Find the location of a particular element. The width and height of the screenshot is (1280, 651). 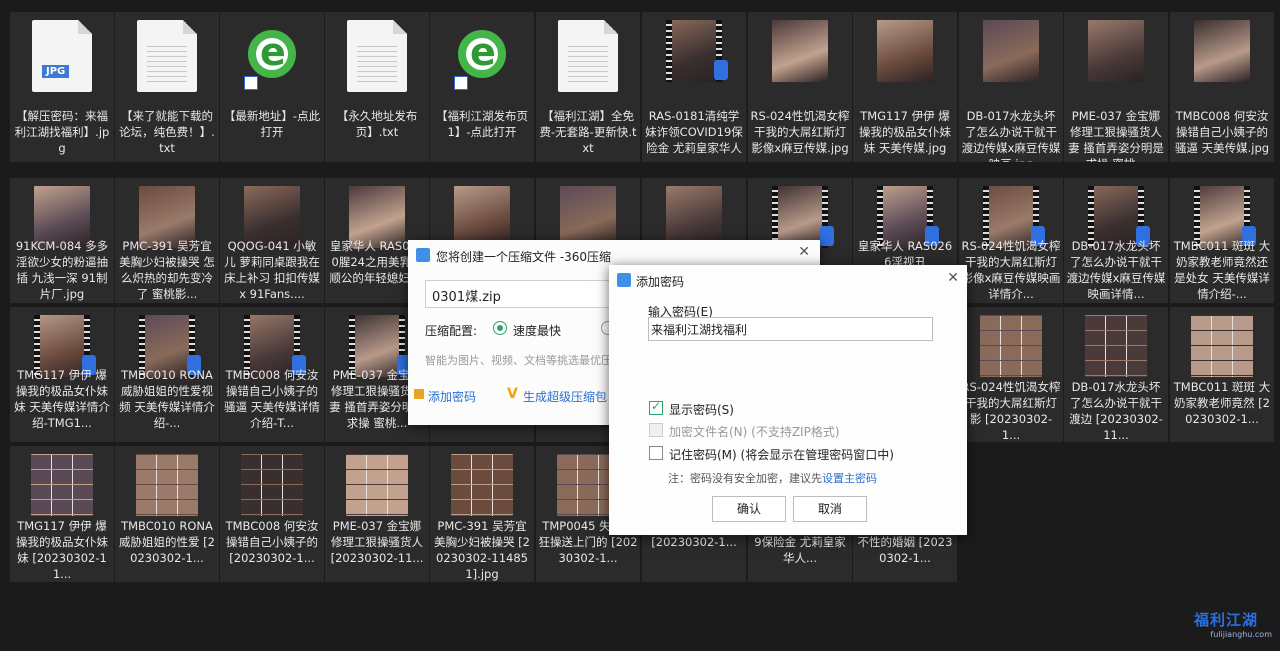

file-item: 91KCM-084 多多 淫欲少女的粉逼抽插 九浅一深 91制片厂.jpg is located at coordinates (62, 240).